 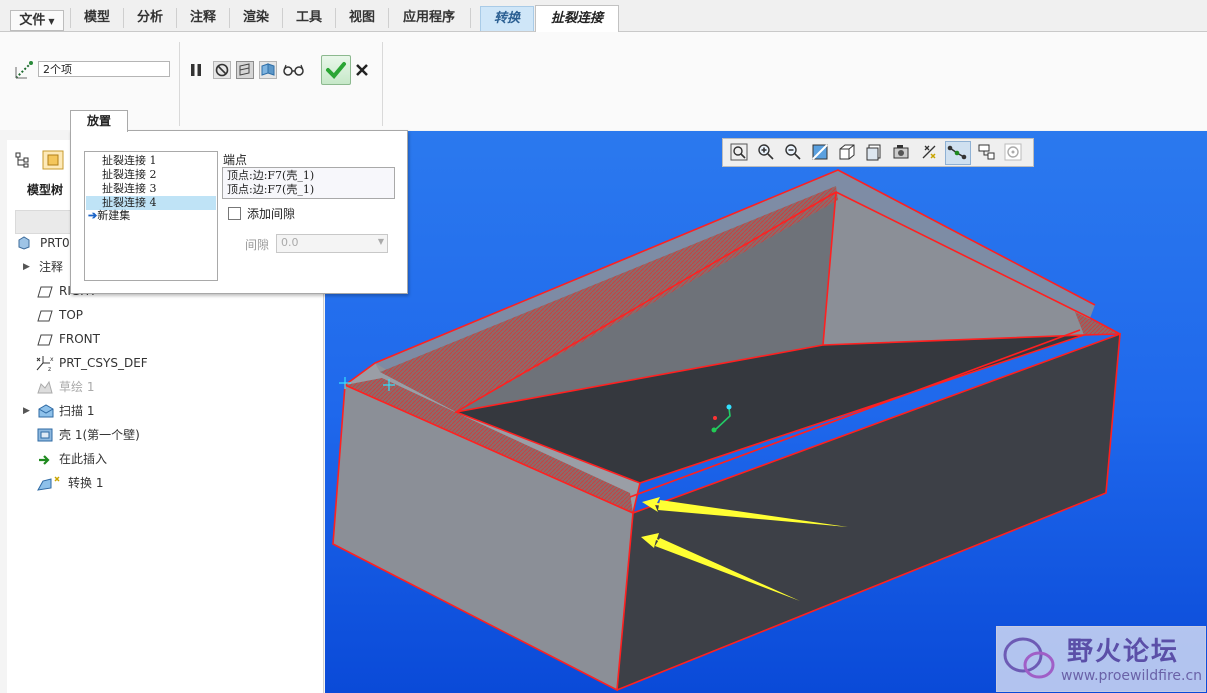 What do you see at coordinates (150, 18) in the screenshot?
I see `tab-analysis: 分析` at bounding box center [150, 18].